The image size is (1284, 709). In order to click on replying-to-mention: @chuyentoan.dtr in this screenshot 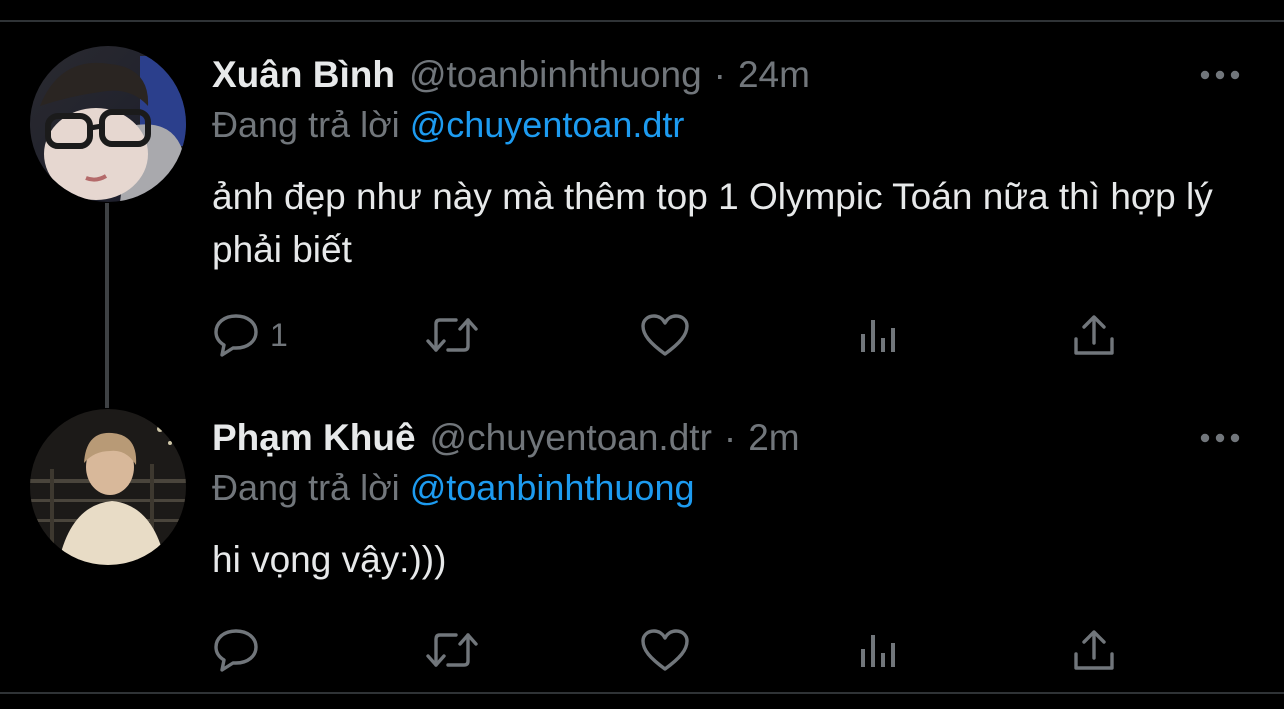, I will do `click(547, 124)`.